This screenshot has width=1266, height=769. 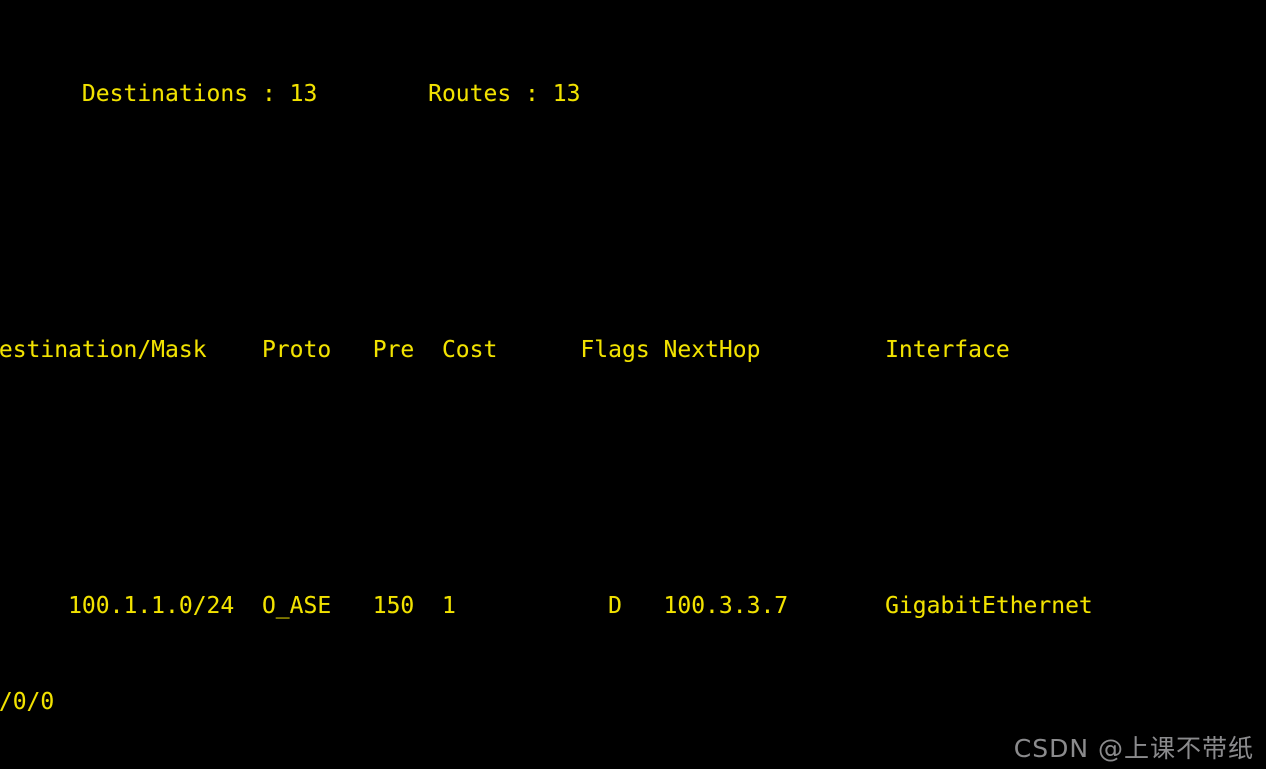 I want to click on summary-line: Destinations : 13 Routes : 13, so click(x=290, y=94).